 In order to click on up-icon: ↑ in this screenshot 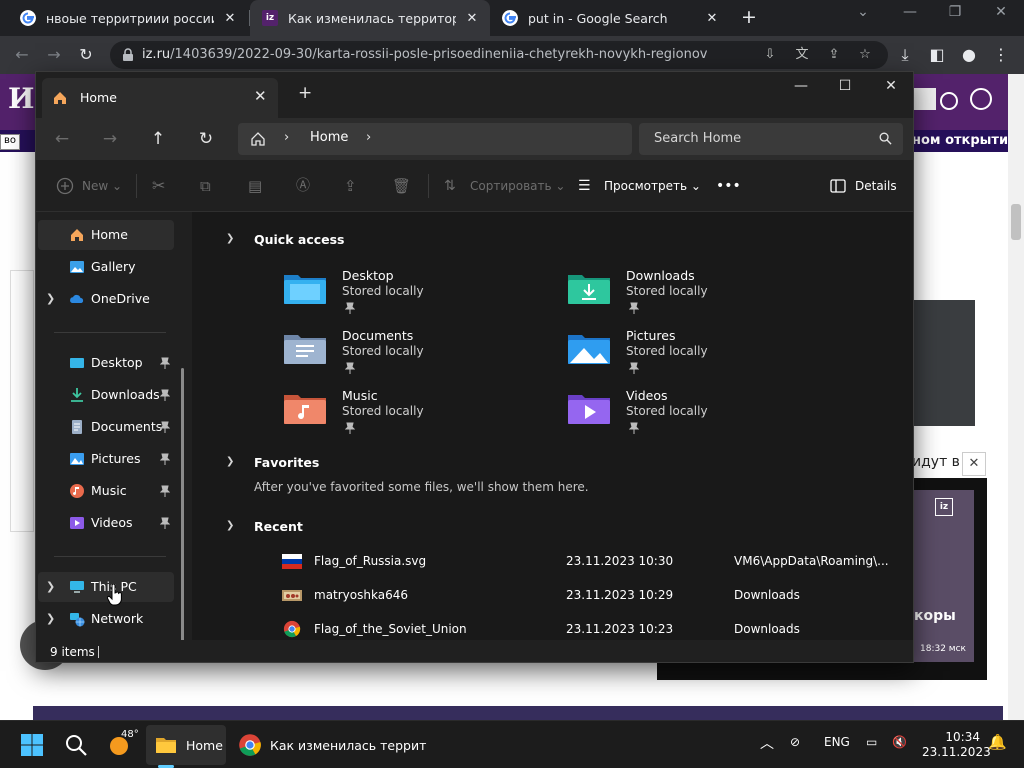, I will do `click(158, 139)`.